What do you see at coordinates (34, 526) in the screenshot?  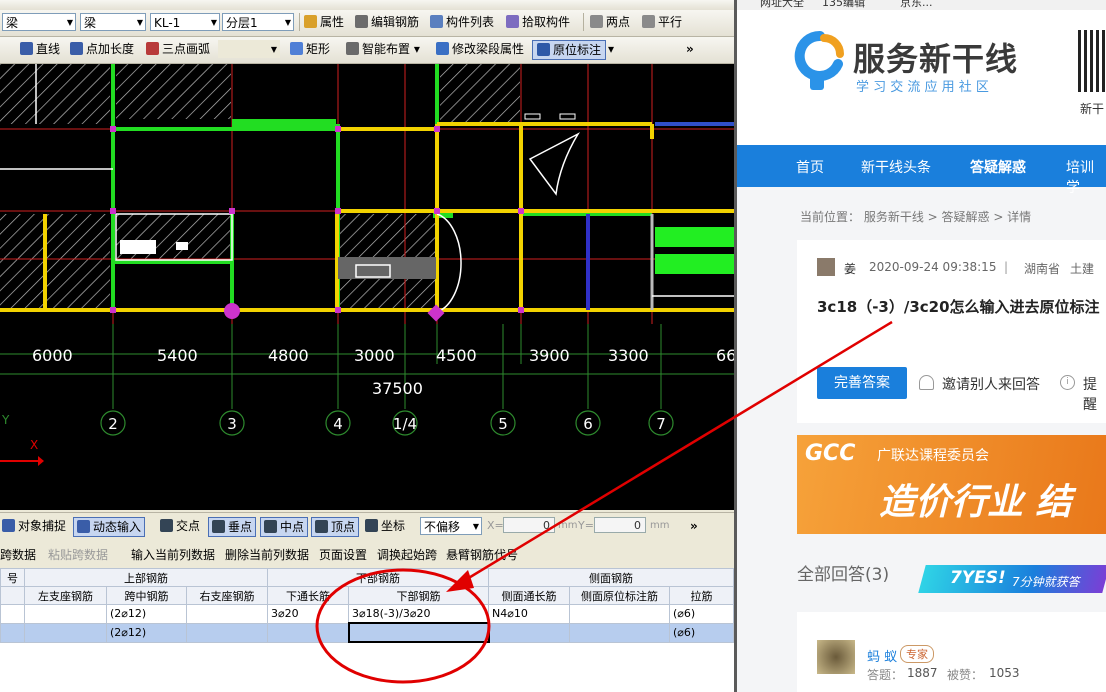 I see `object-snap-toggle: 对象捕捉` at bounding box center [34, 526].